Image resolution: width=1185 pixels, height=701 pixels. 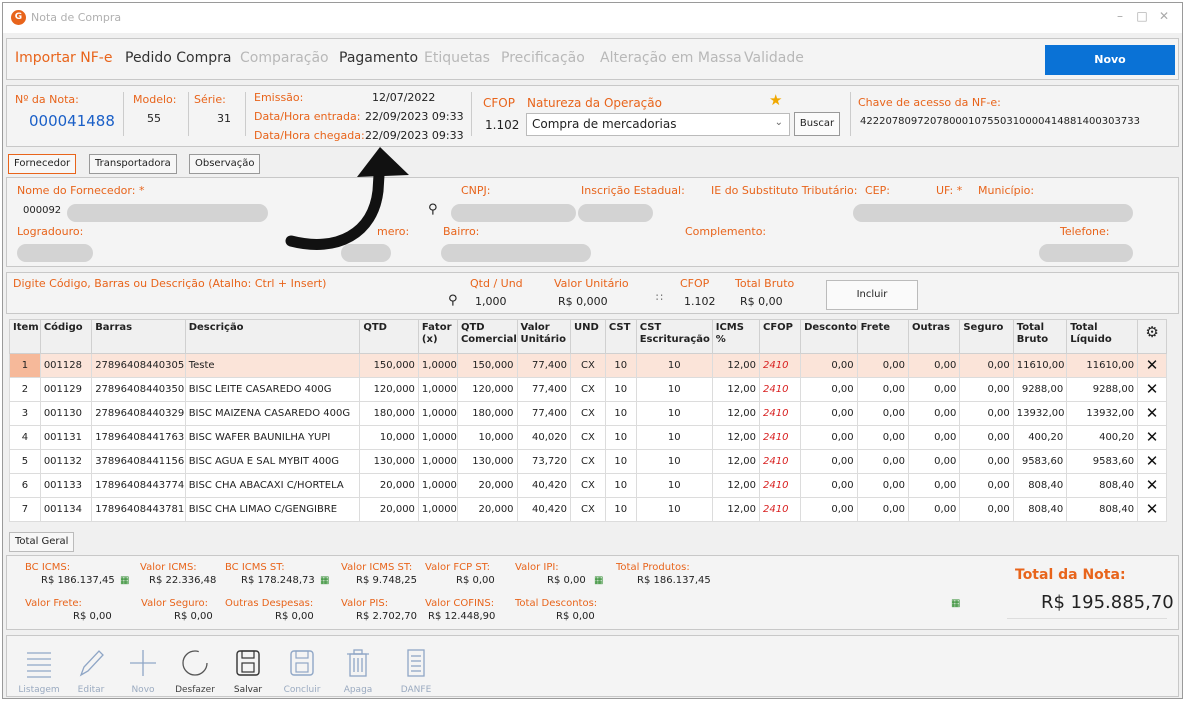 What do you see at coordinates (882, 336) in the screenshot?
I see `column-header: Frete` at bounding box center [882, 336].